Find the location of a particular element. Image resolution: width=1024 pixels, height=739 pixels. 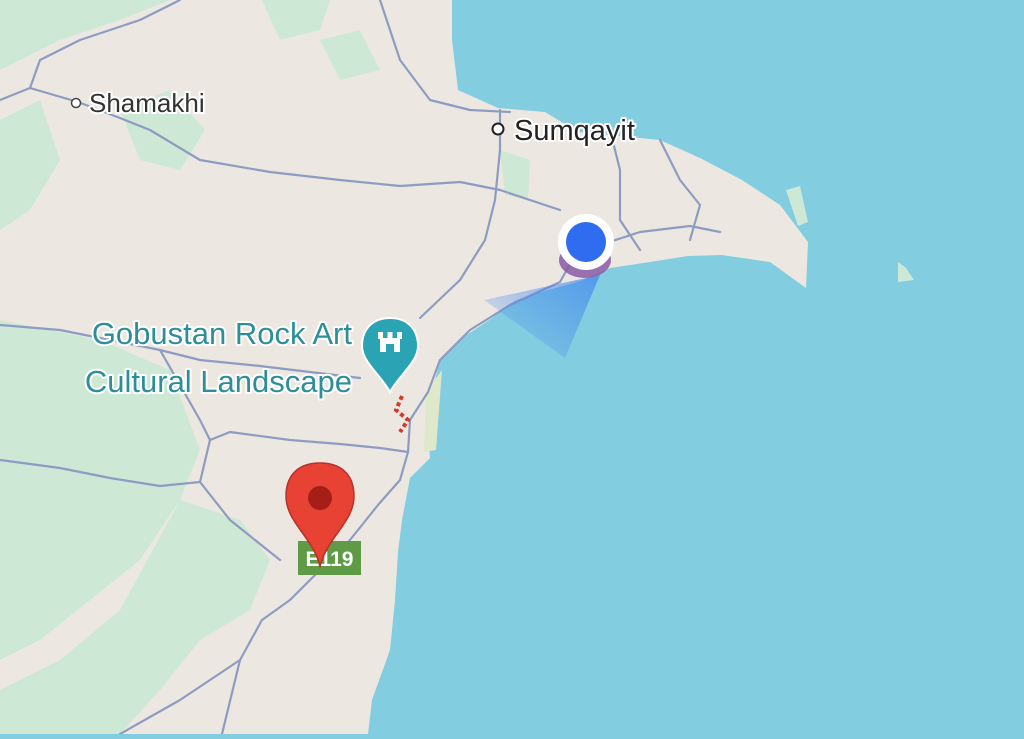

poi-label-line1: Gobustan Rock Art is located at coordinates (222, 333).